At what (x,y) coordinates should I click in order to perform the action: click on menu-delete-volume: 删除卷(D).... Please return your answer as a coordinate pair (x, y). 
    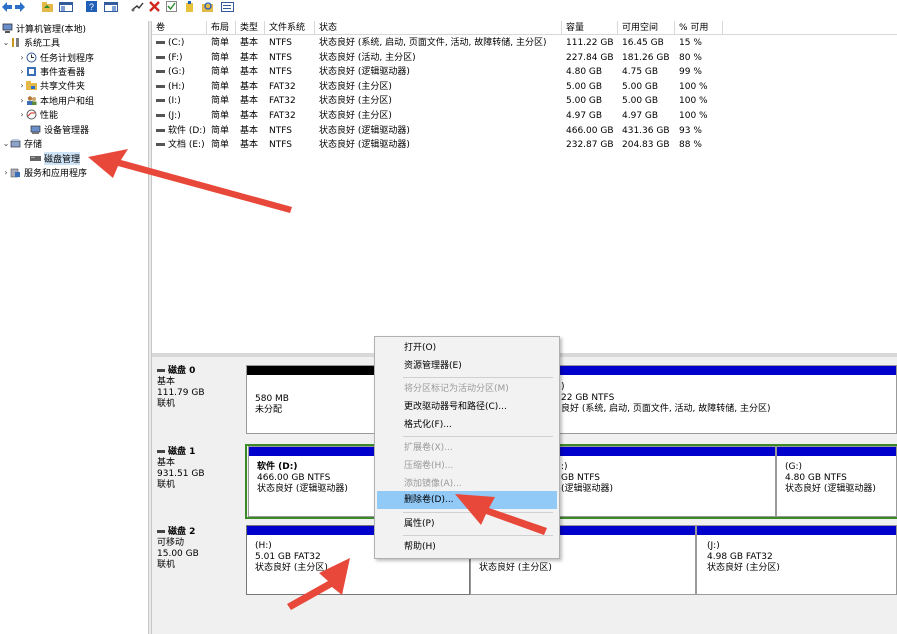
    Looking at the image, I should click on (467, 500).